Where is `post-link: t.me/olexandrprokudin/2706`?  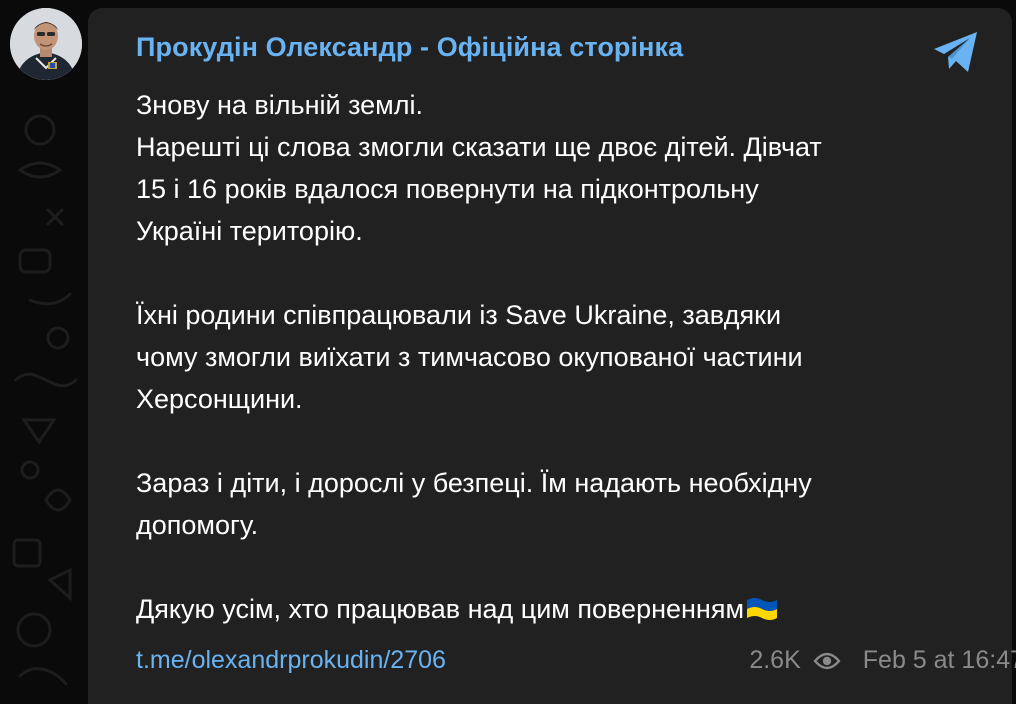
post-link: t.me/olexandrprokudin/2706 is located at coordinates (291, 660).